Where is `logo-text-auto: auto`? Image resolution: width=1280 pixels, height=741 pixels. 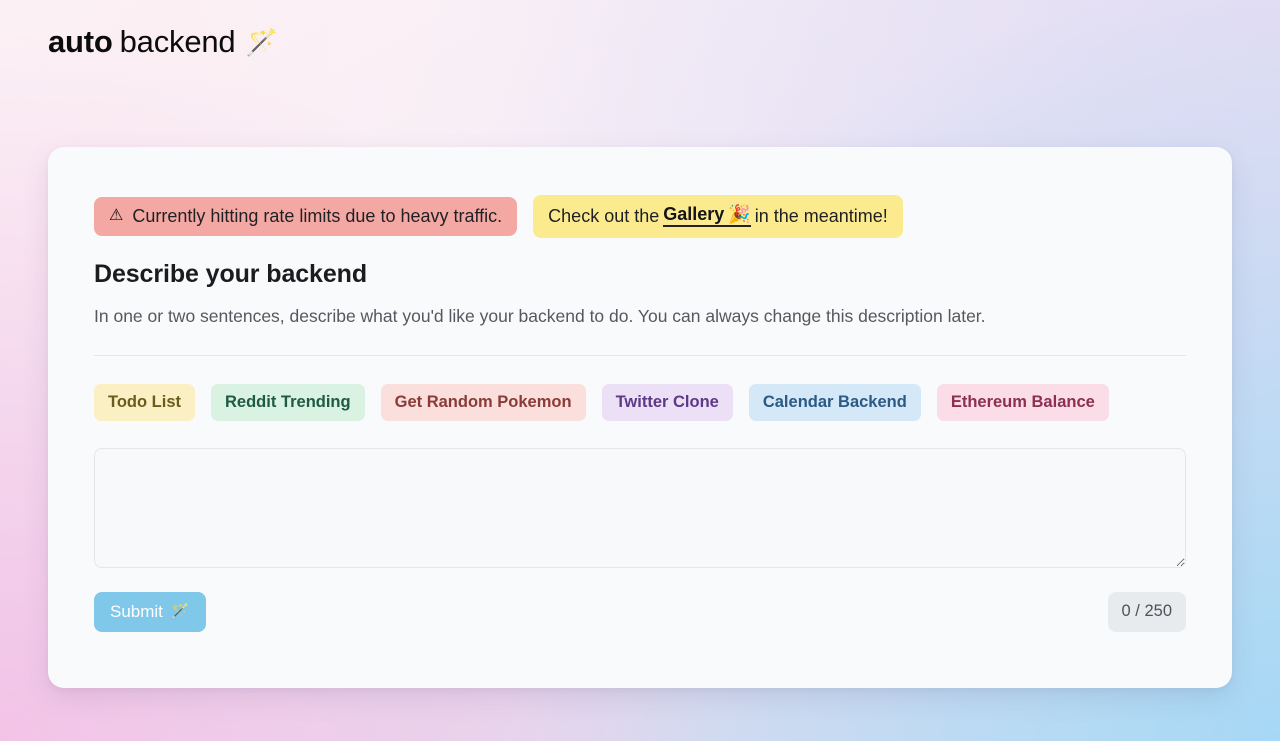 logo-text-auto: auto is located at coordinates (80, 41).